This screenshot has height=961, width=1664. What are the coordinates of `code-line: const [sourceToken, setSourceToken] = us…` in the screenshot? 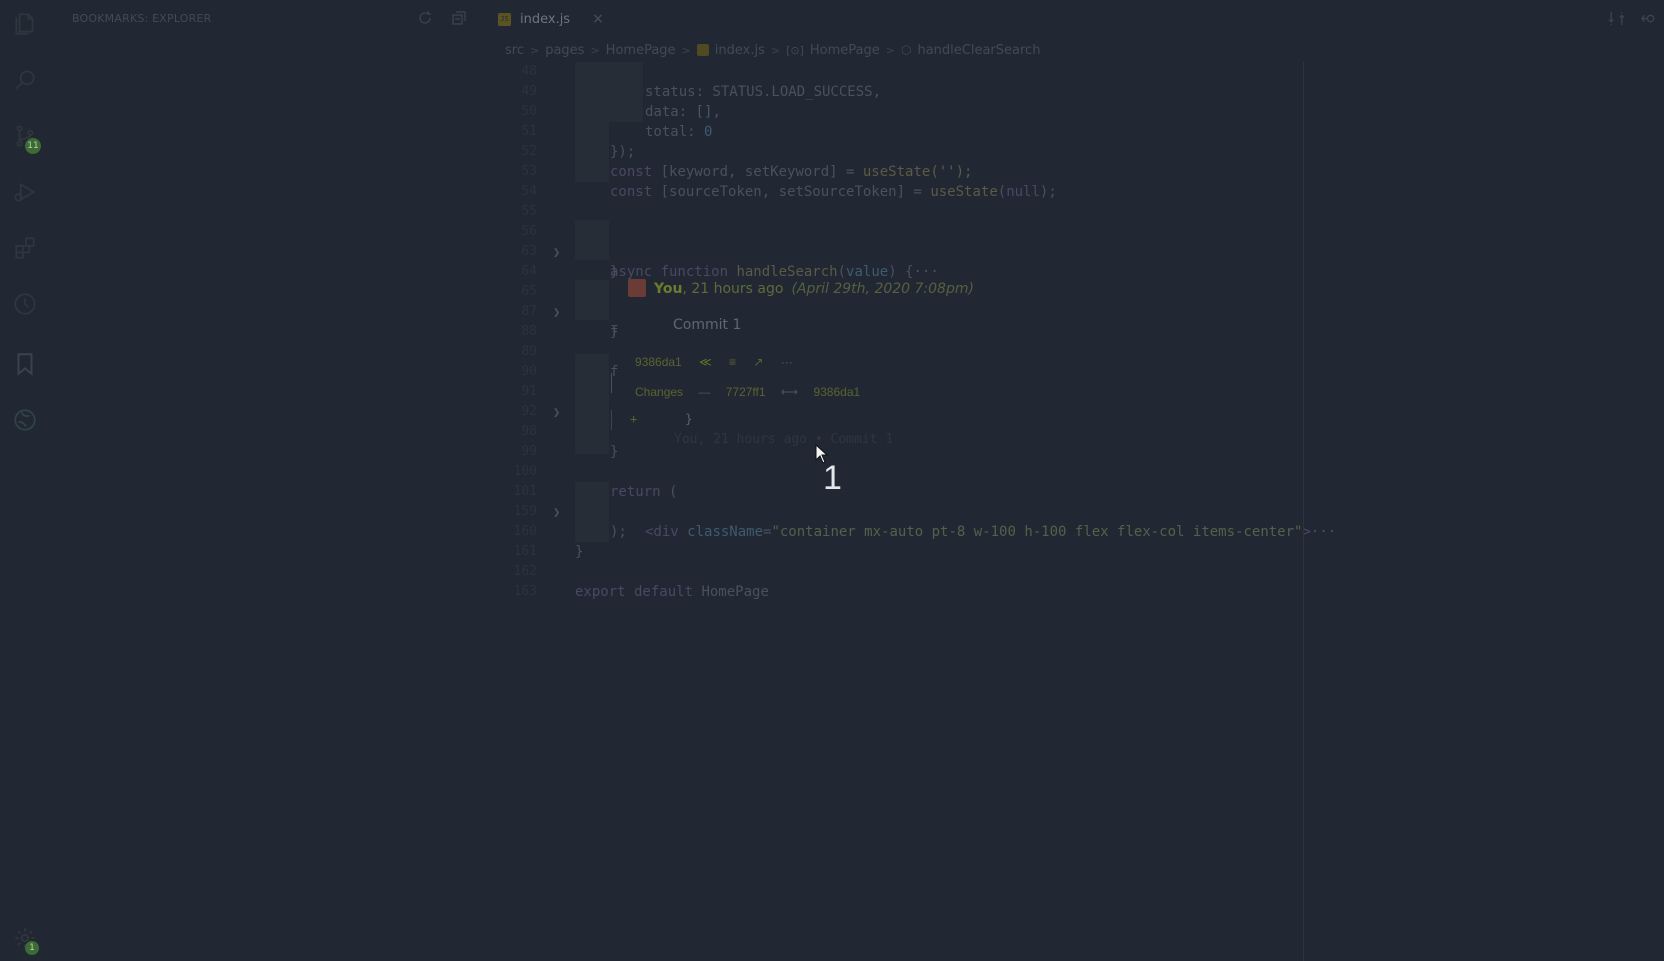 It's located at (833, 192).